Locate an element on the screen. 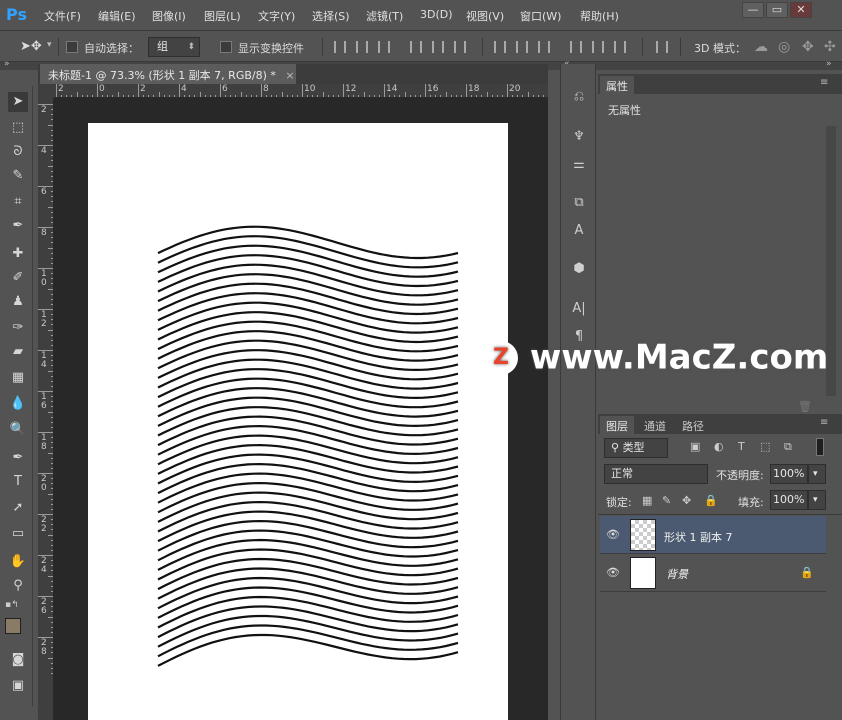  distribute-left-icon is located at coordinates (576, 47).